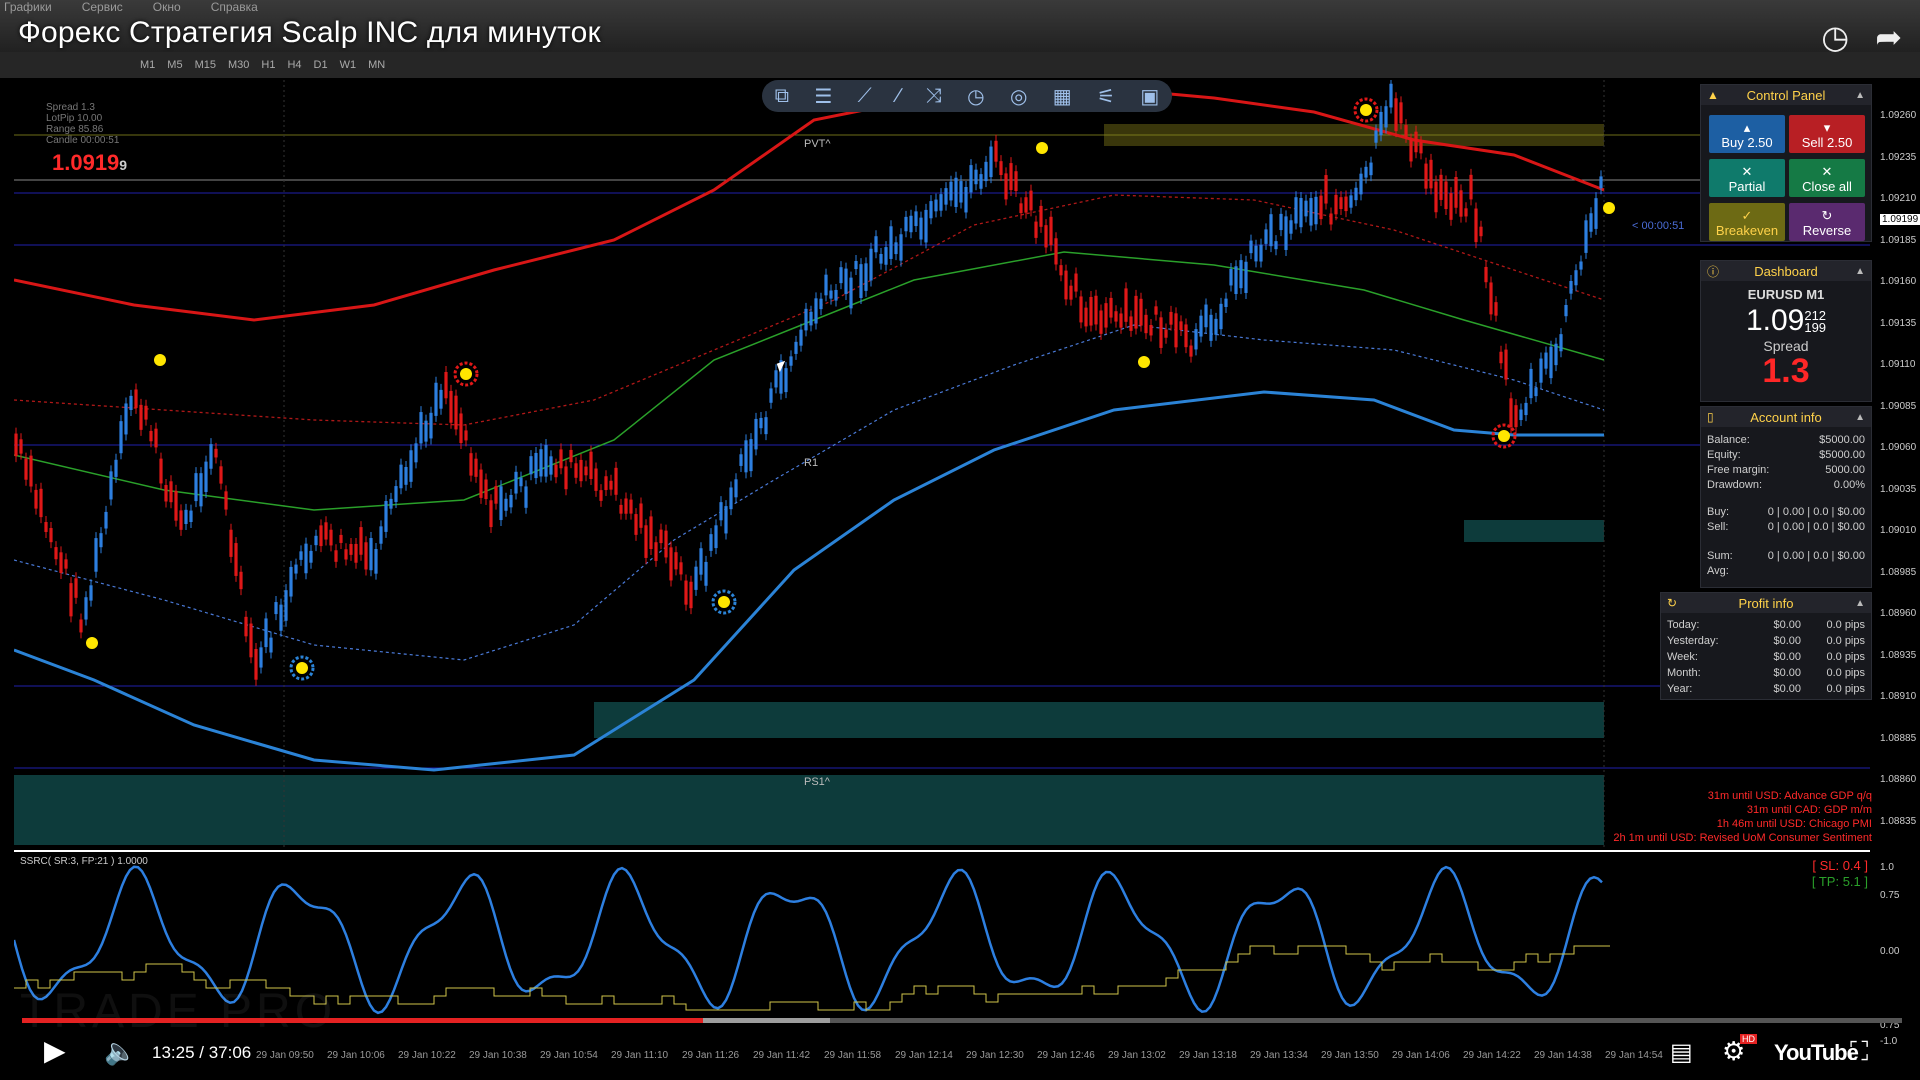 This screenshot has height=1080, width=1920. Describe the element at coordinates (898, 96) in the screenshot. I see `channel-tool-icon: ∕` at that location.